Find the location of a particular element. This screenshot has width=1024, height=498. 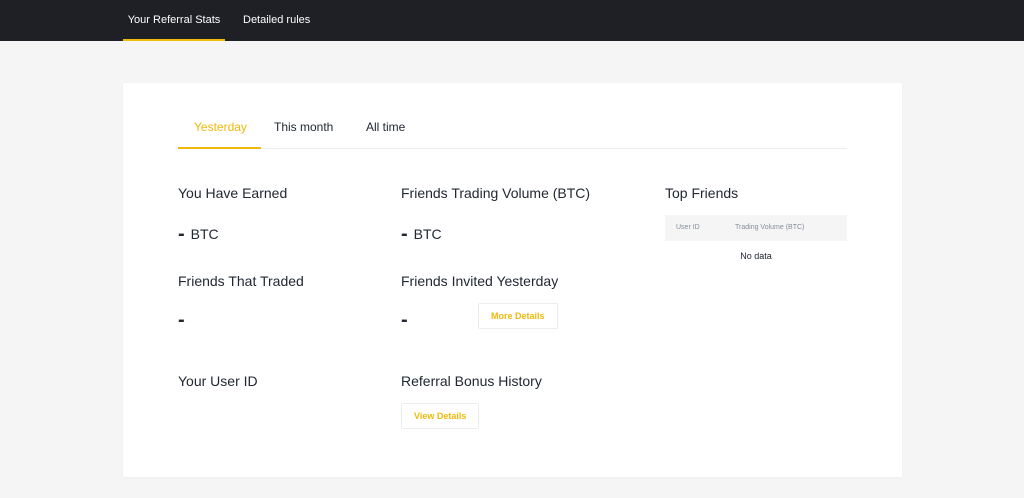

bonus-history-label: Referral Bonus History is located at coordinates (471, 381).